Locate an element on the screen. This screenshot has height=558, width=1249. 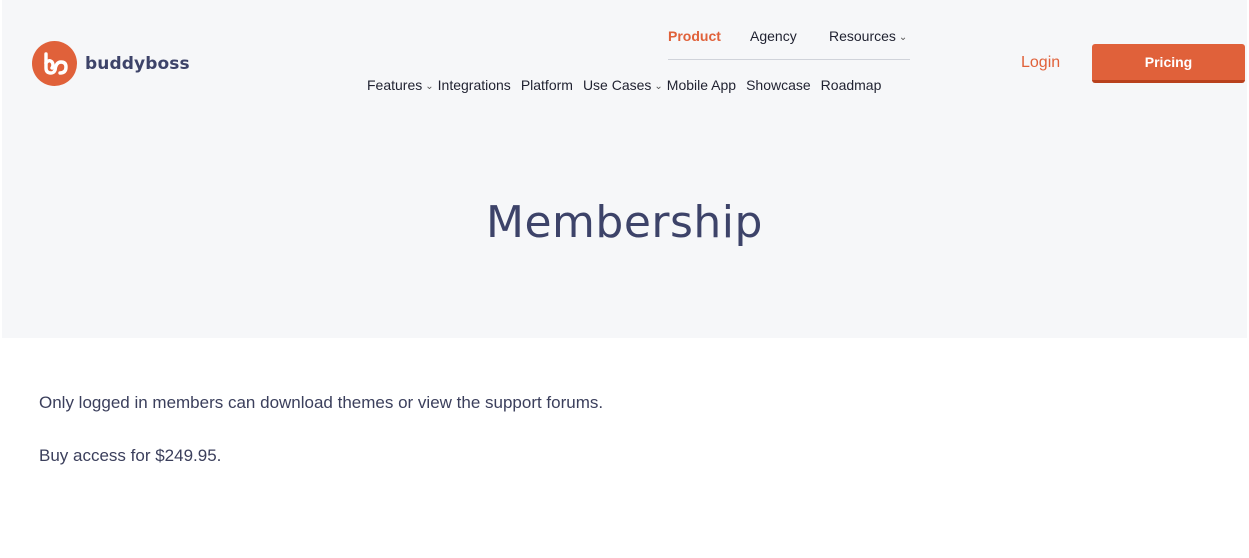
nav-product: Product is located at coordinates (694, 36).